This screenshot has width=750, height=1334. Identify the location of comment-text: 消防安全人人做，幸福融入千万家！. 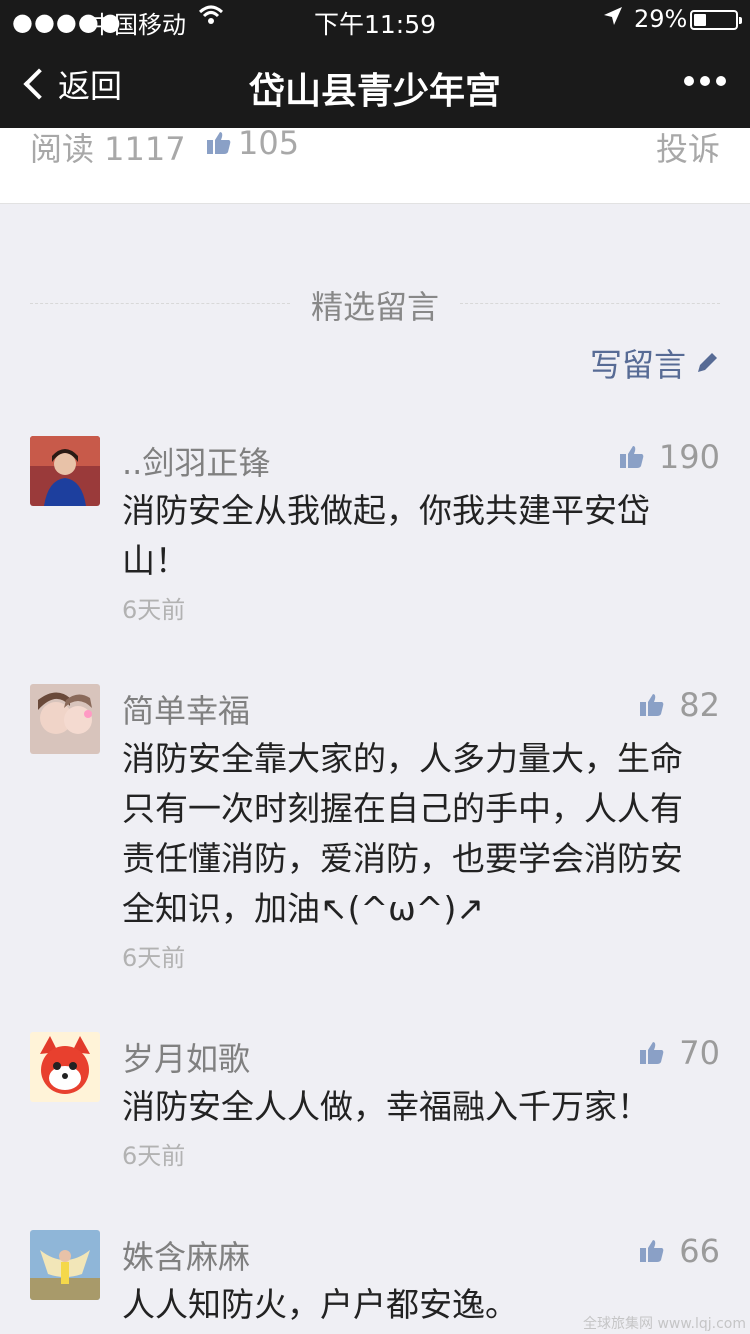
(386, 1106).